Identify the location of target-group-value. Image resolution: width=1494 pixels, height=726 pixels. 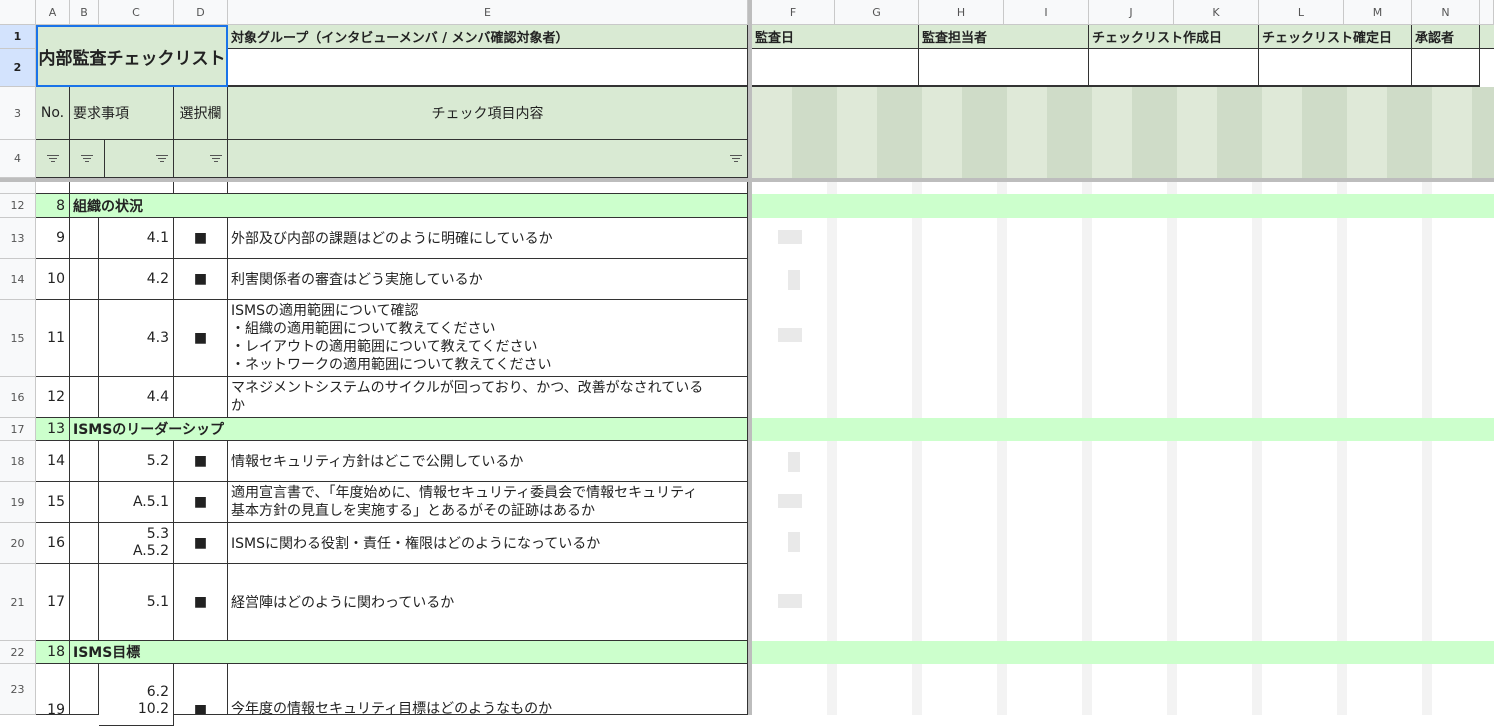
(488, 68).